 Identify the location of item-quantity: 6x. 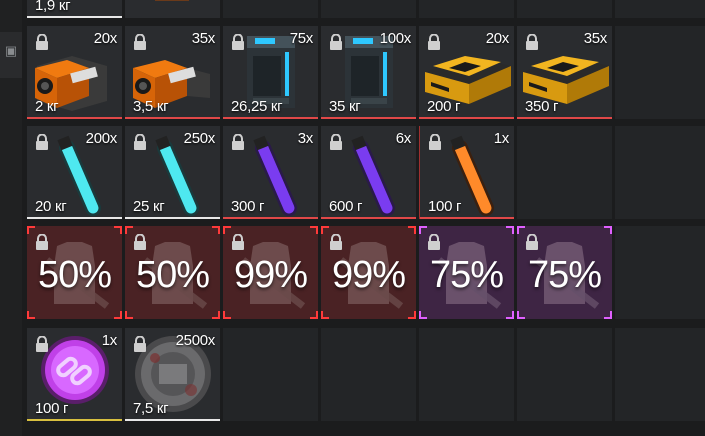
(403, 138).